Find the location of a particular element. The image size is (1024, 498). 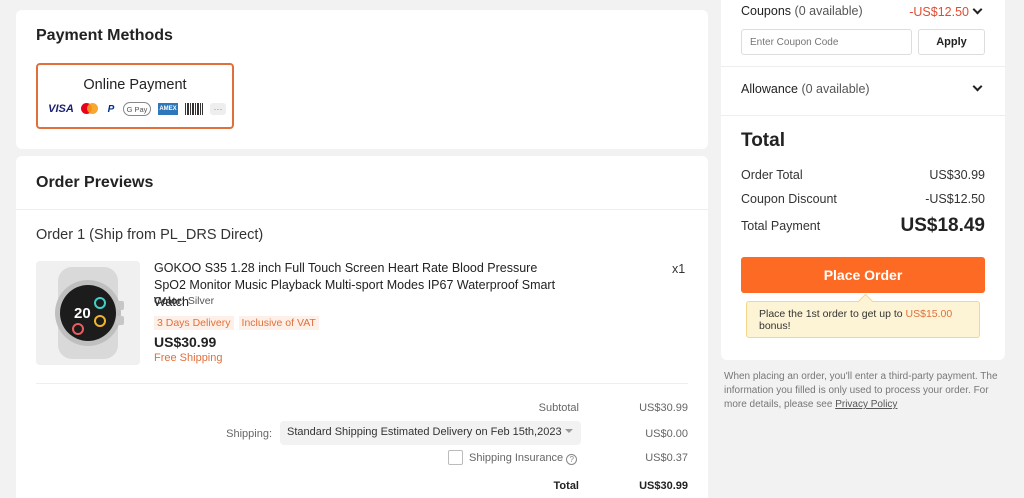

order-total-row: Order Total US$30.99 is located at coordinates (863, 175).